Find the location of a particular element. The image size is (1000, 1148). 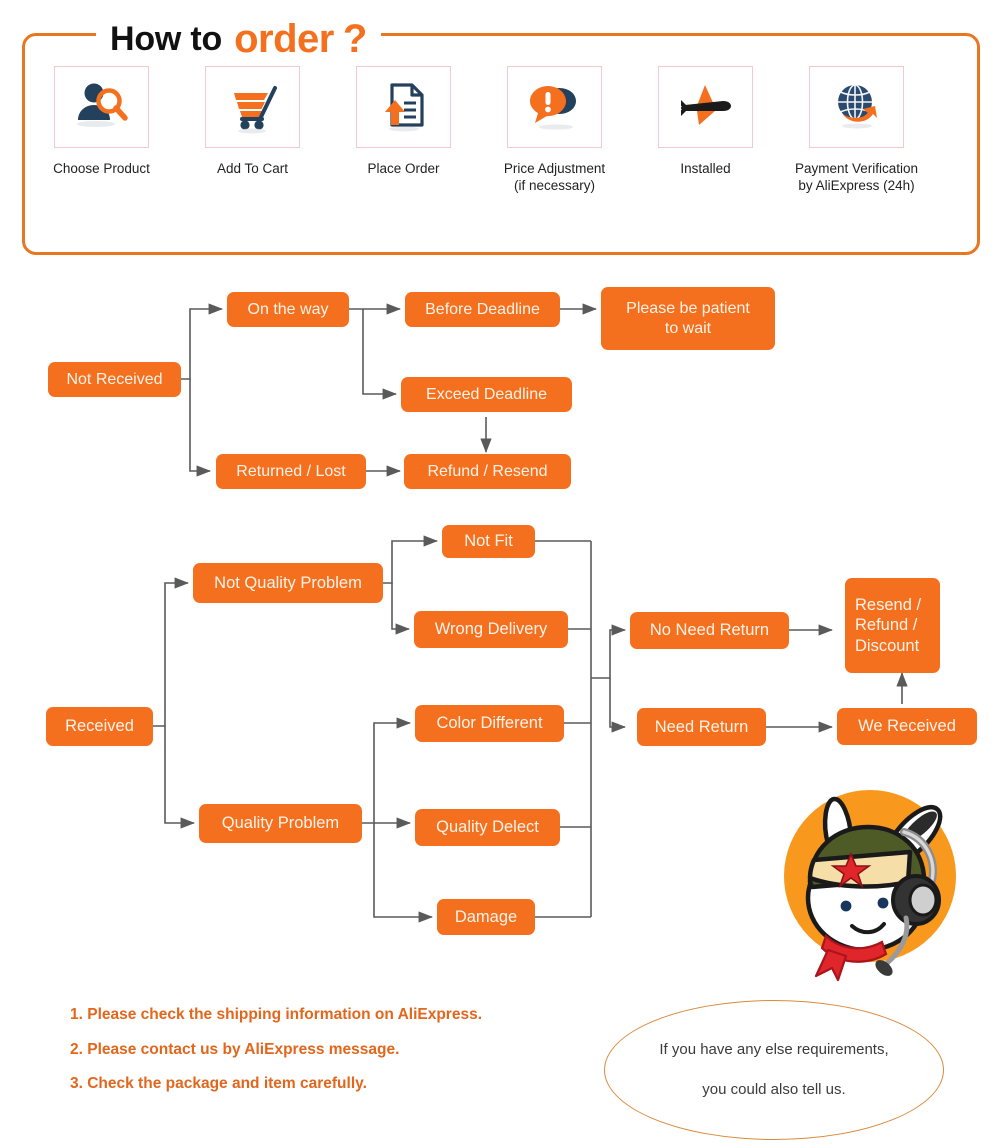

mi-bunny-support-mascot-icon is located at coordinates (875, 884).